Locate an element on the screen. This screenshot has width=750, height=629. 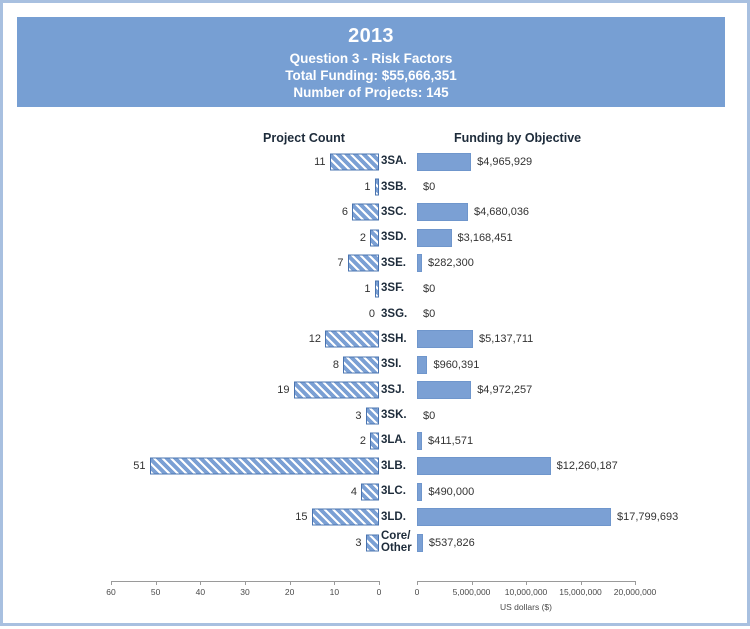
chart-row: 19 3SJ. $4,972,257 is located at coordinates (378, 390).